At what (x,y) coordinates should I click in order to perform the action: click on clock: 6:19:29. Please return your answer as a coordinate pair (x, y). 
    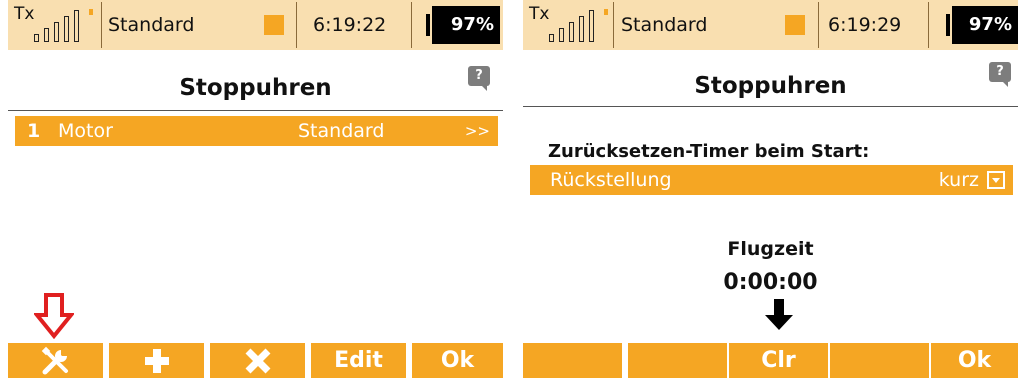
    Looking at the image, I should click on (865, 25).